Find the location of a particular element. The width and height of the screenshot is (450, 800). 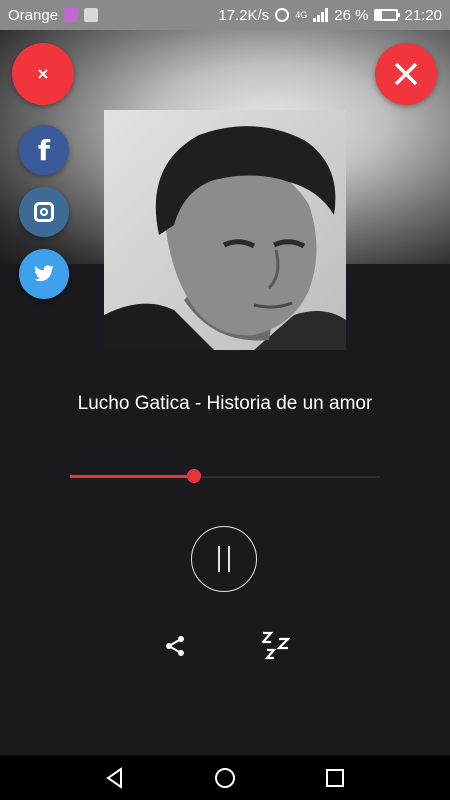

close-player-button is located at coordinates (406, 74).